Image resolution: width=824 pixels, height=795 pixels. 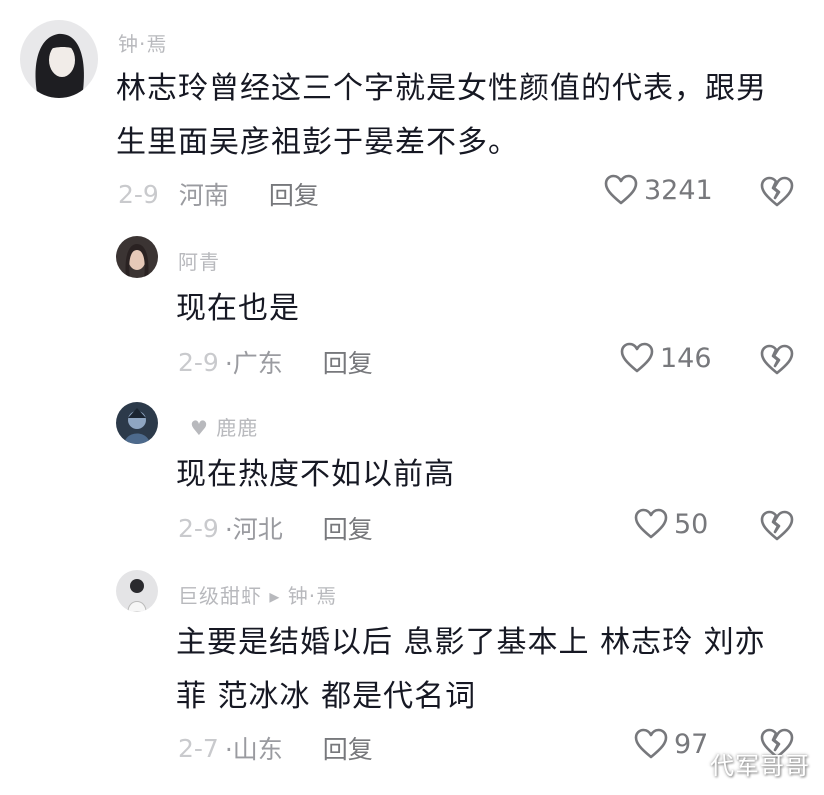 I want to click on comment-meta: 2-9 ·广东 回复, so click(x=275, y=362).